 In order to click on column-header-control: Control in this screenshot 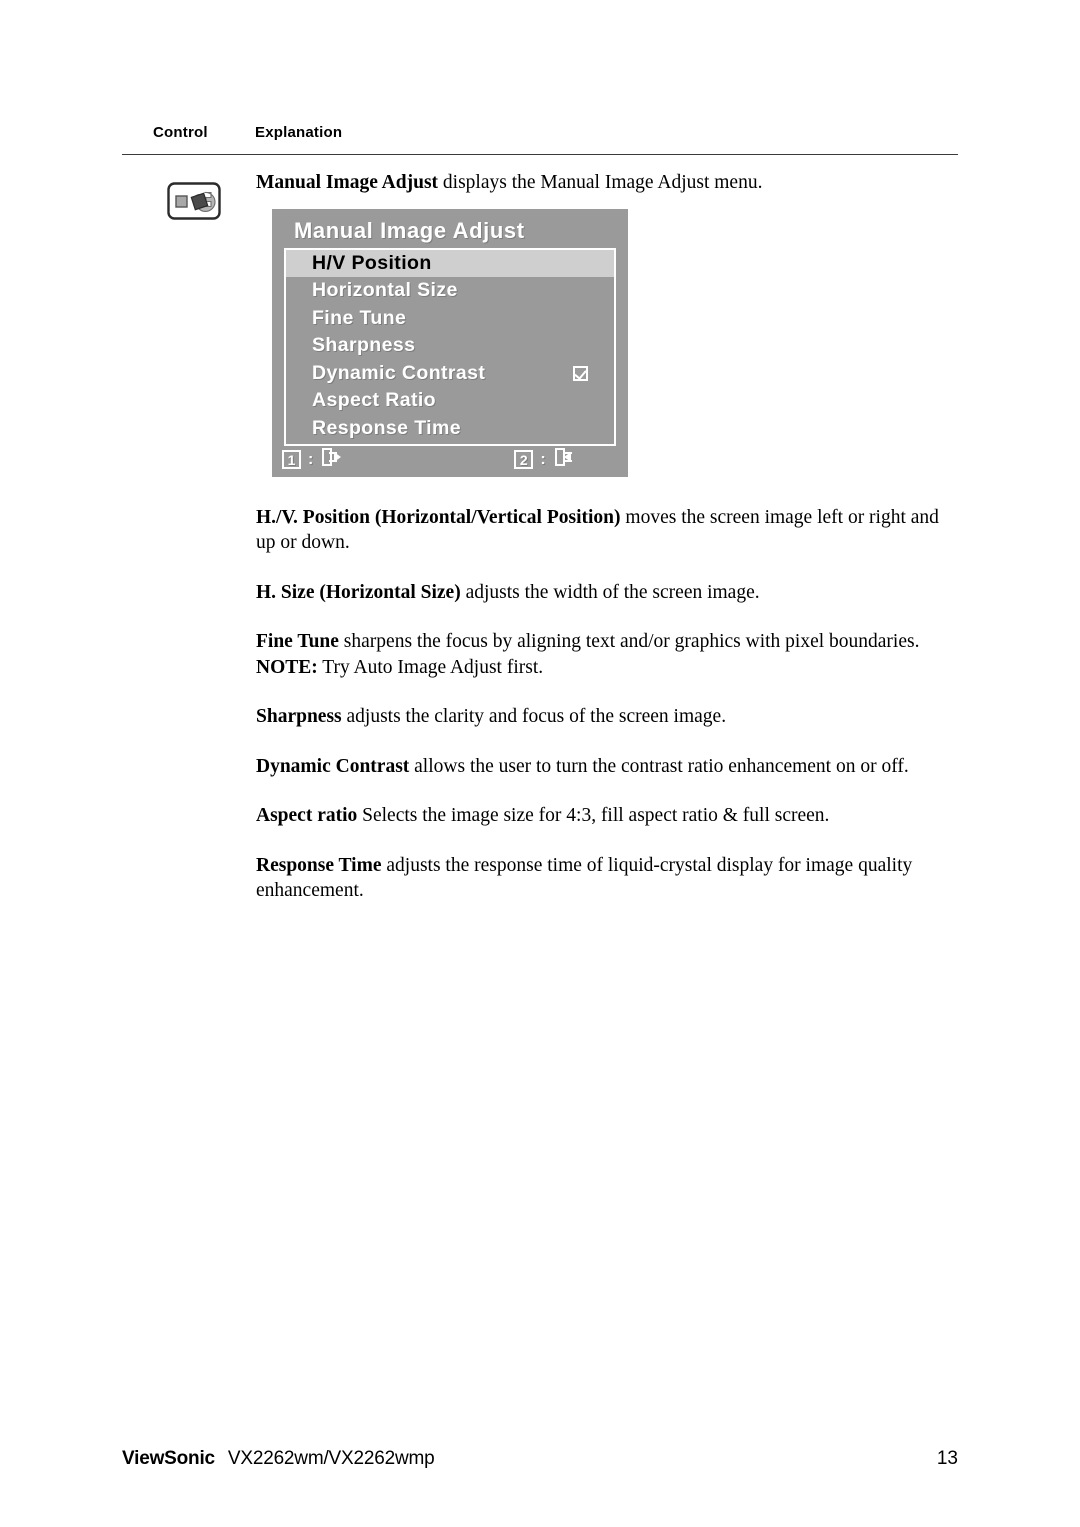, I will do `click(180, 132)`.